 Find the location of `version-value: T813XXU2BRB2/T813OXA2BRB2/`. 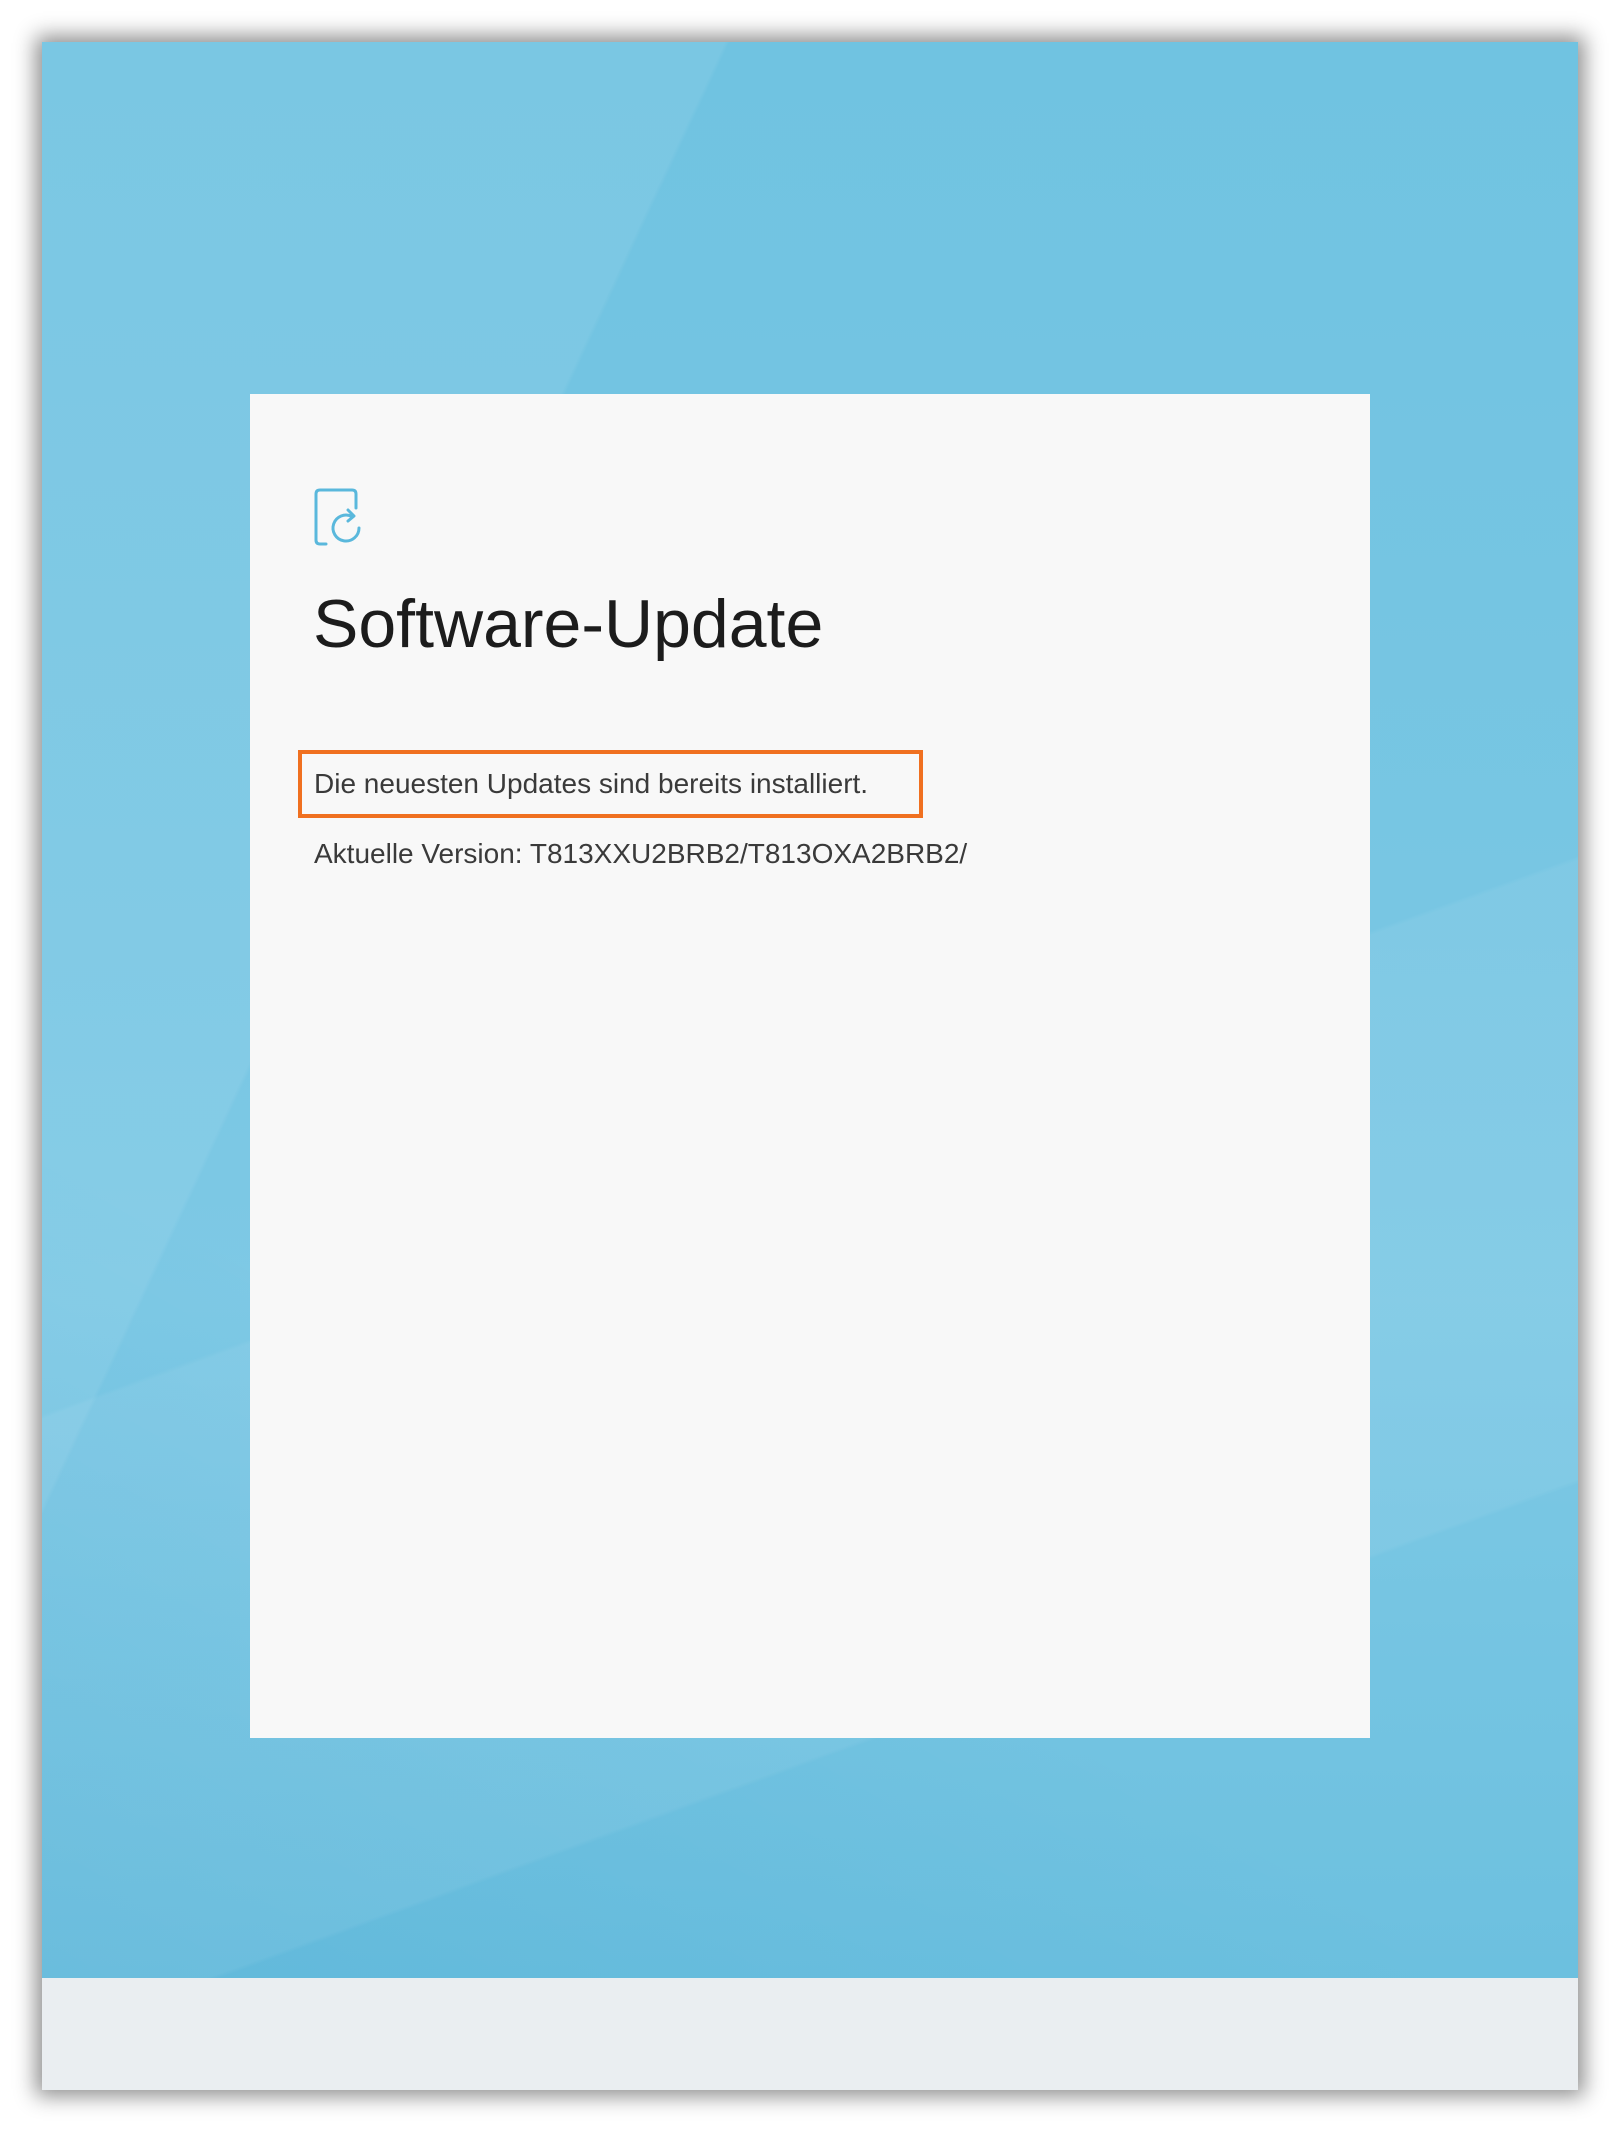

version-value: T813XXU2BRB2/T813OXA2BRB2/ is located at coordinates (748, 853).